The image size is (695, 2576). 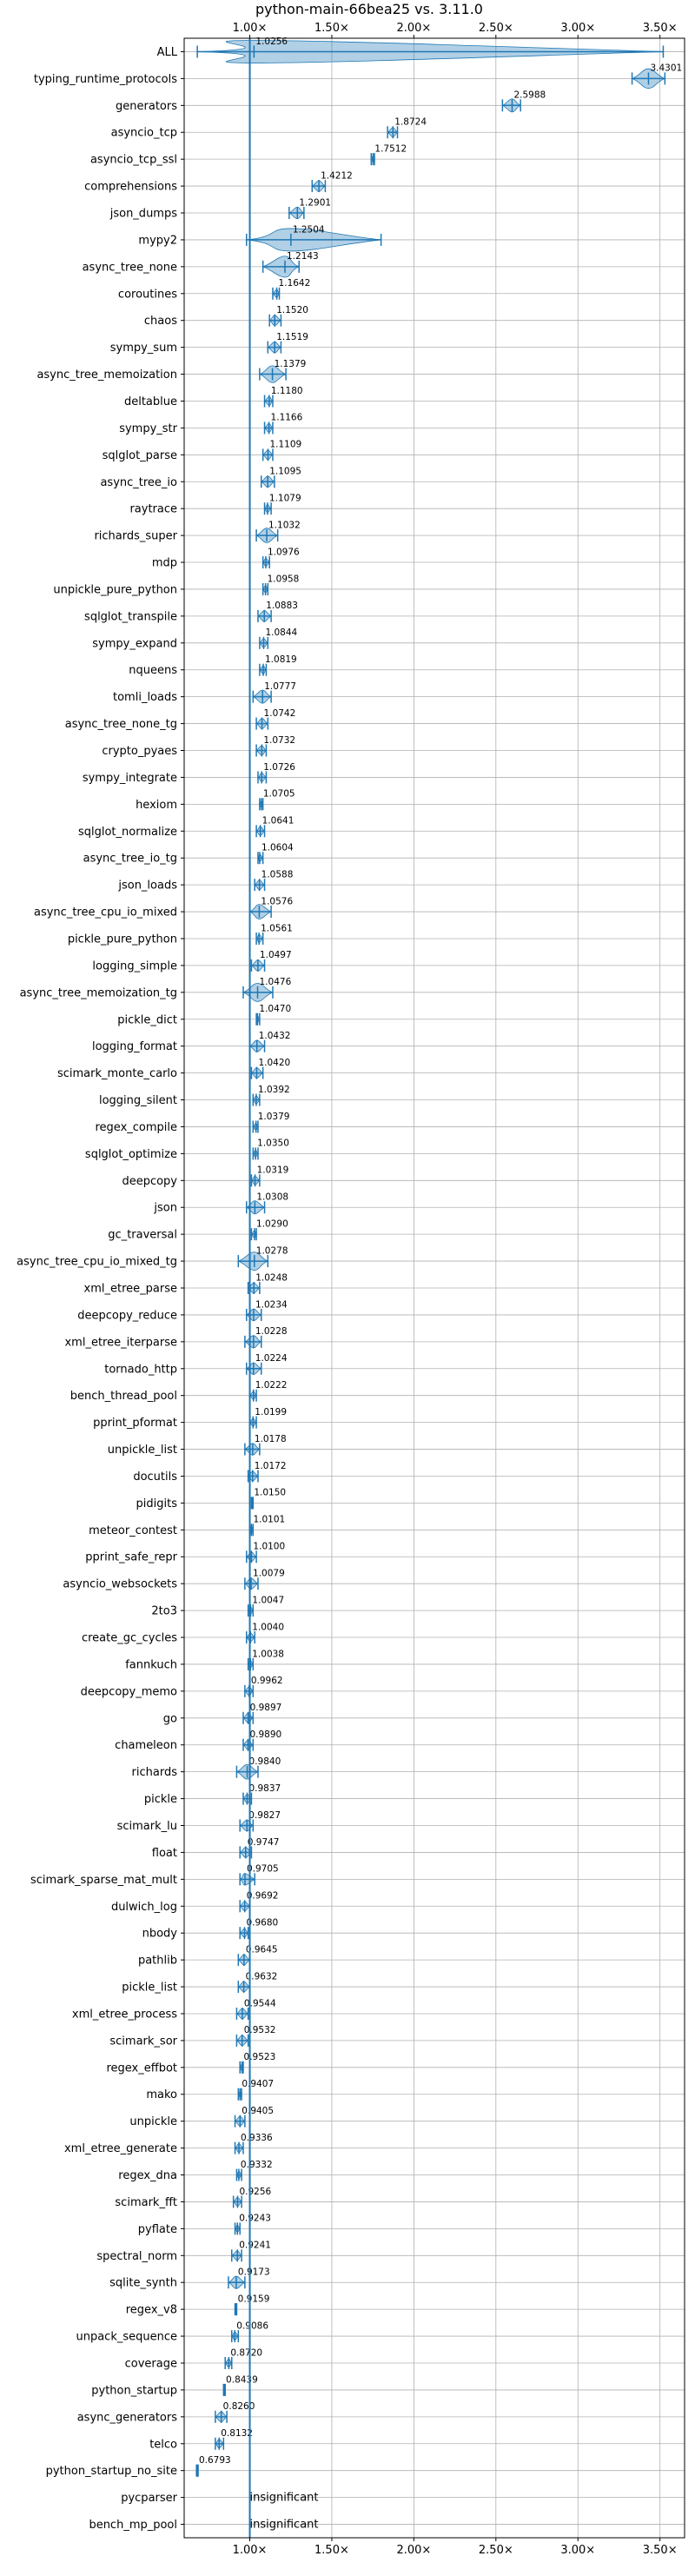 What do you see at coordinates (263, 1869) in the screenshot?
I see `median-label: 0.9705` at bounding box center [263, 1869].